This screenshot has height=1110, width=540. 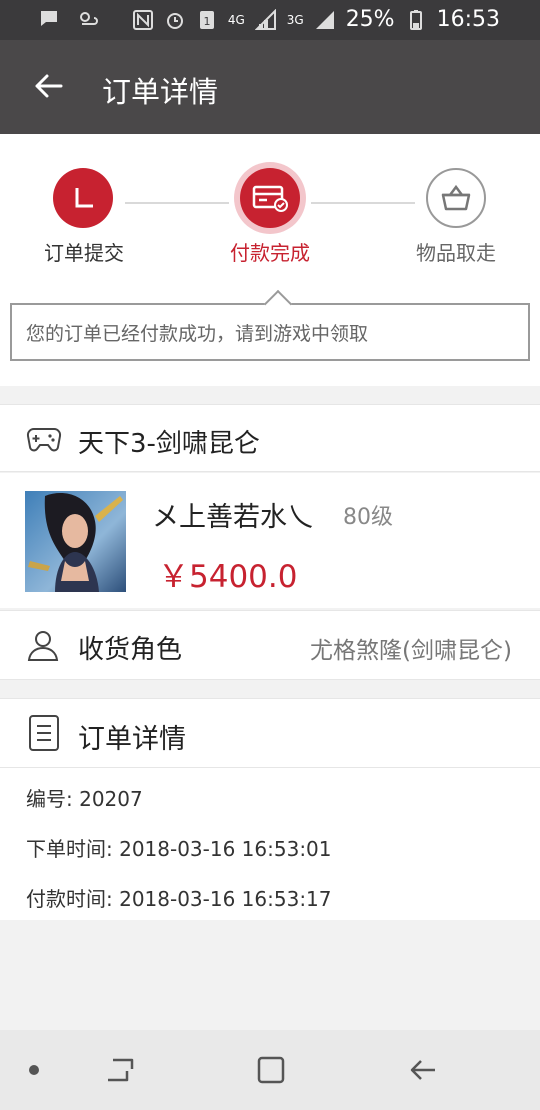 I want to click on order-created-time: 下单时间: 2018-03-16 16:53:01, so click(x=179, y=849).